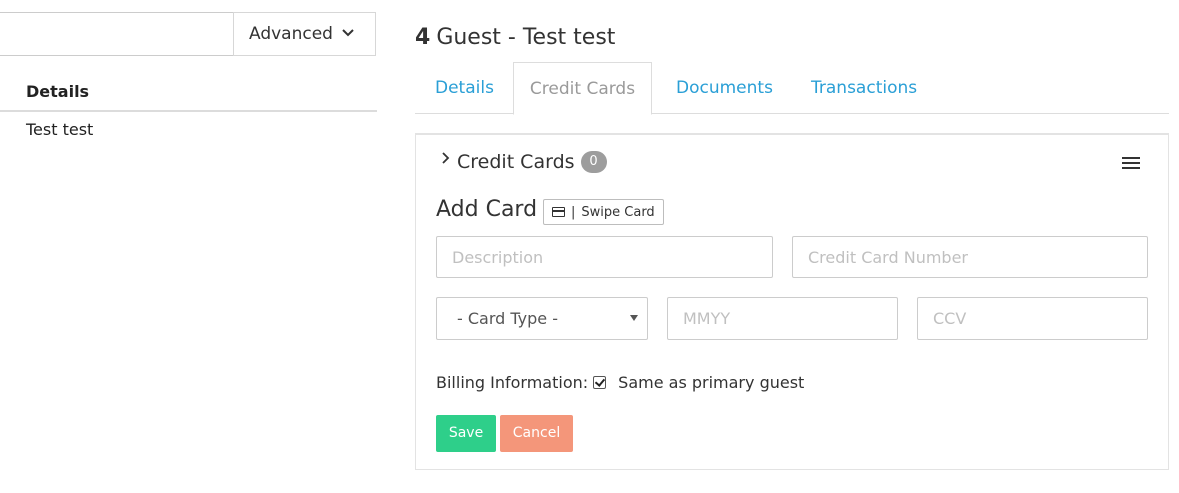  What do you see at coordinates (711, 382) in the screenshot?
I see `same-as-primary-label: Same as primary guest` at bounding box center [711, 382].